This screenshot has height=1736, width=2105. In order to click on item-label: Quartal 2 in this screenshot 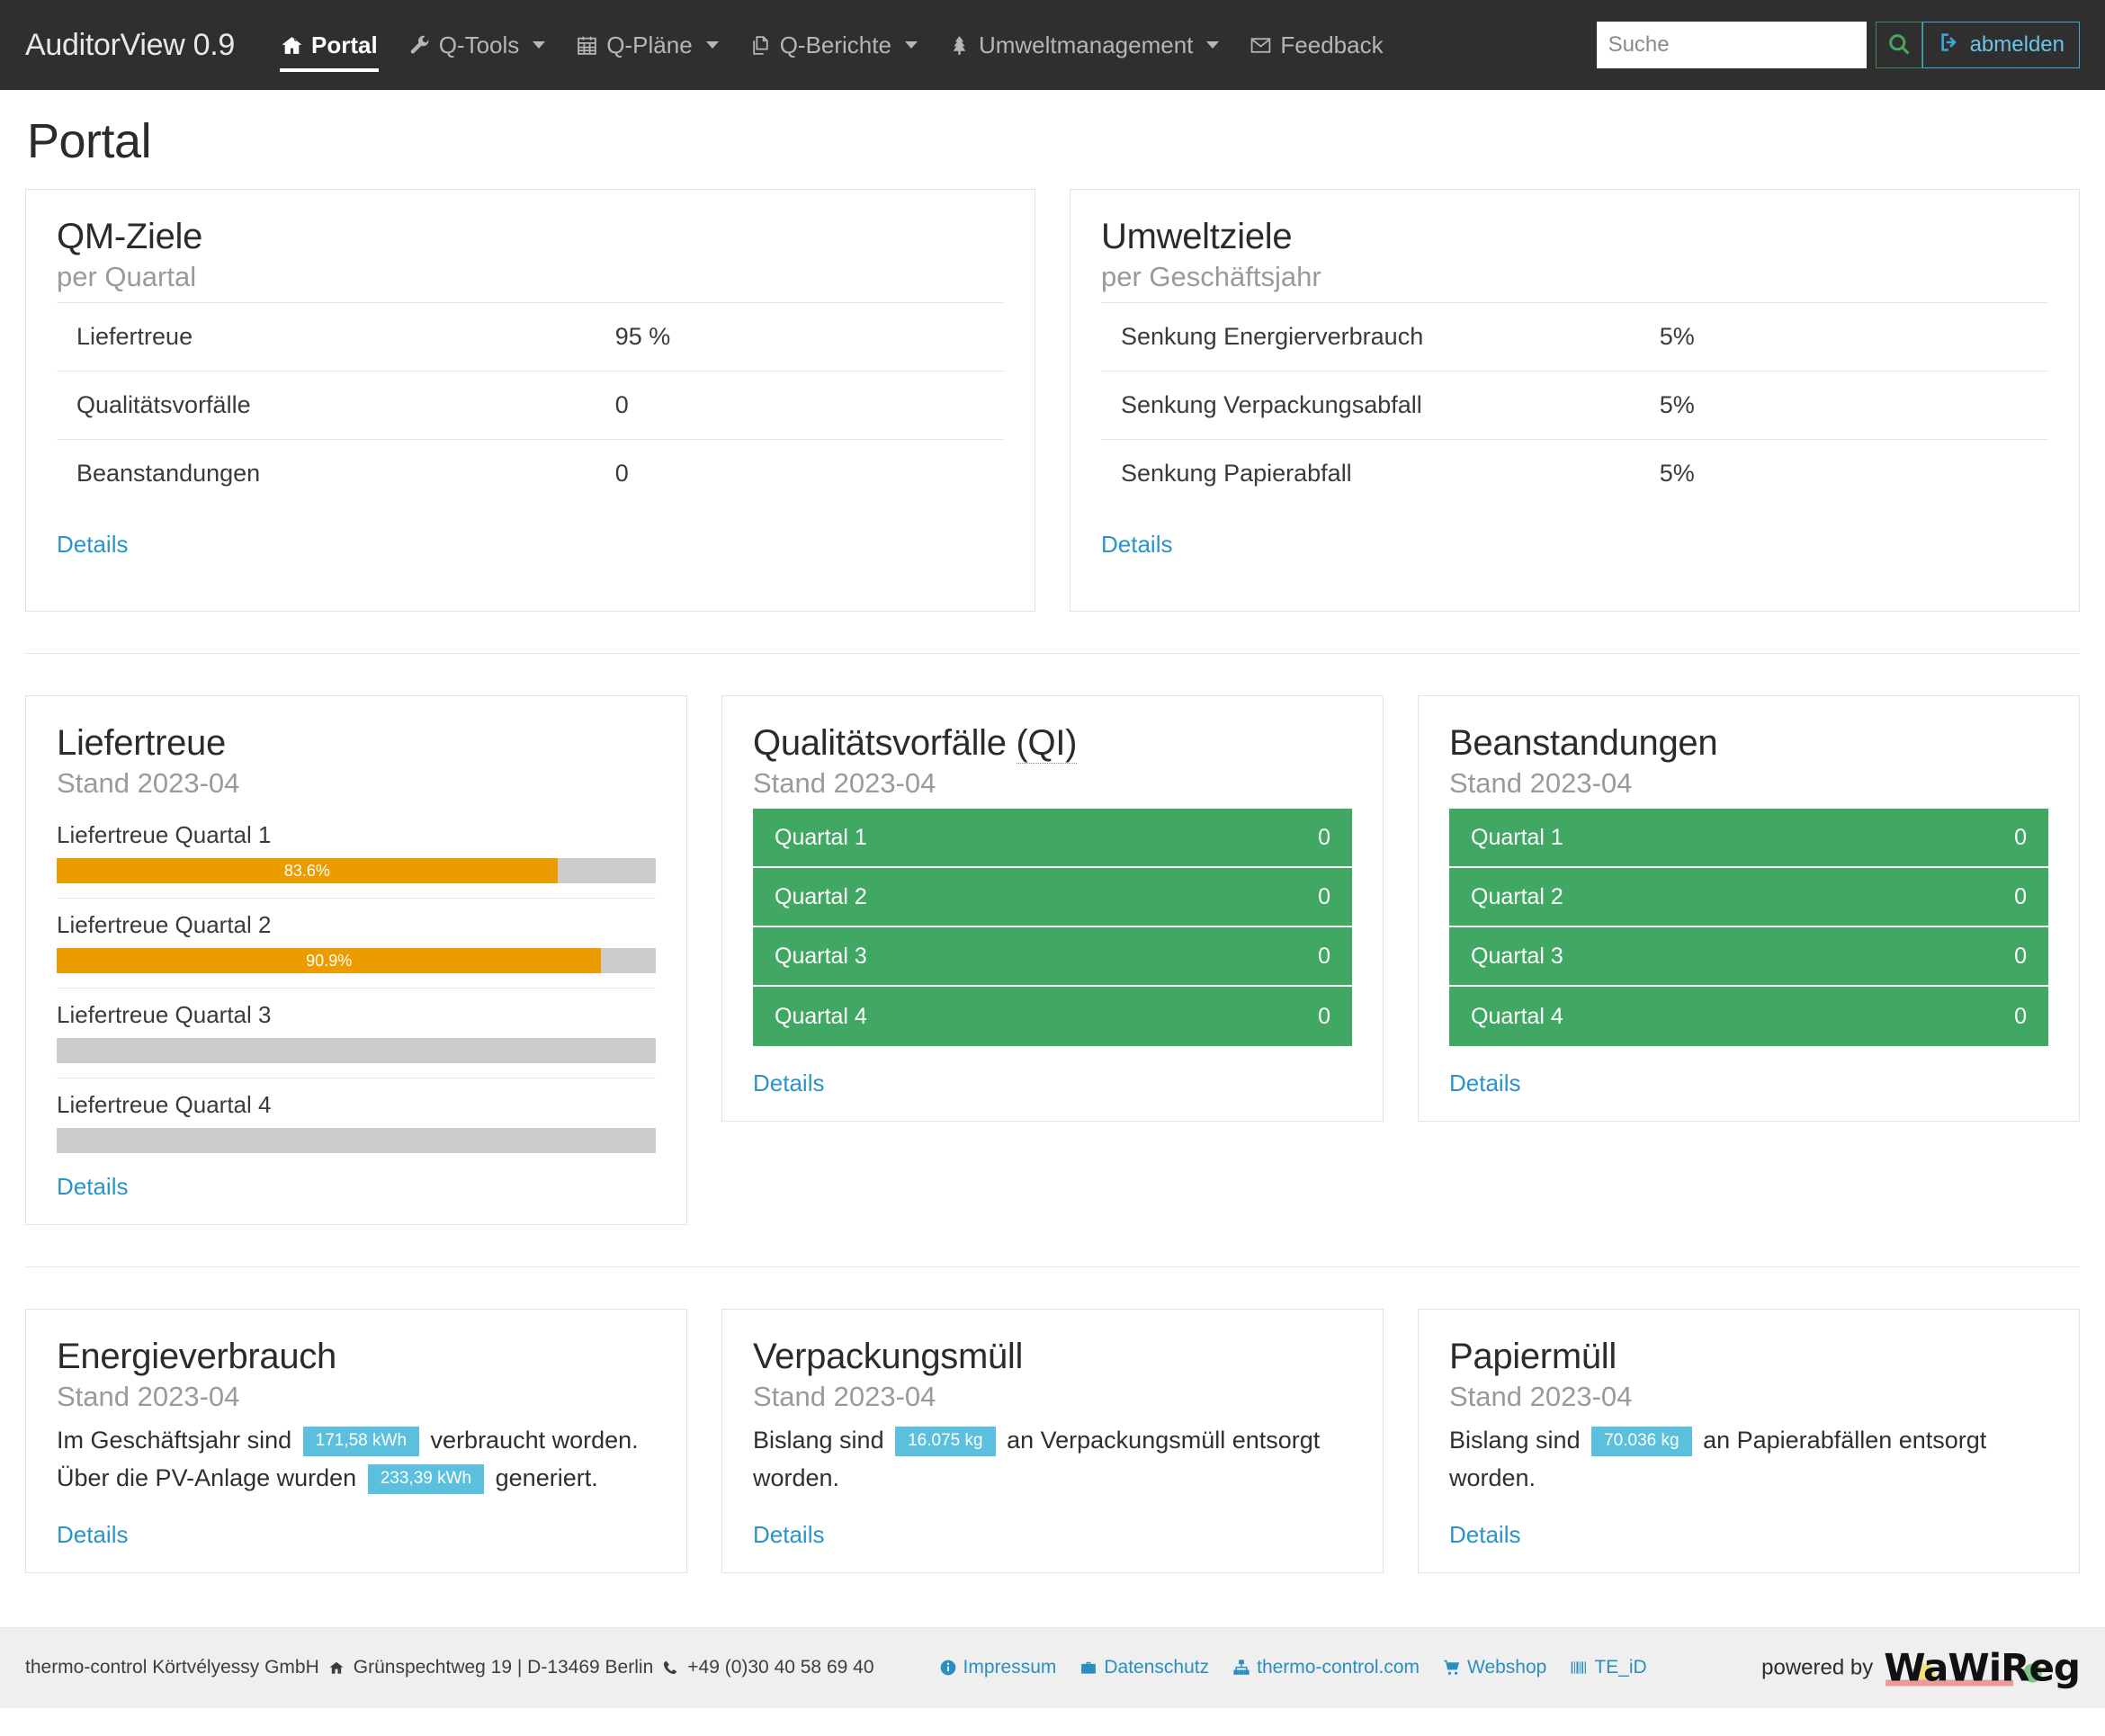, I will do `click(821, 896)`.